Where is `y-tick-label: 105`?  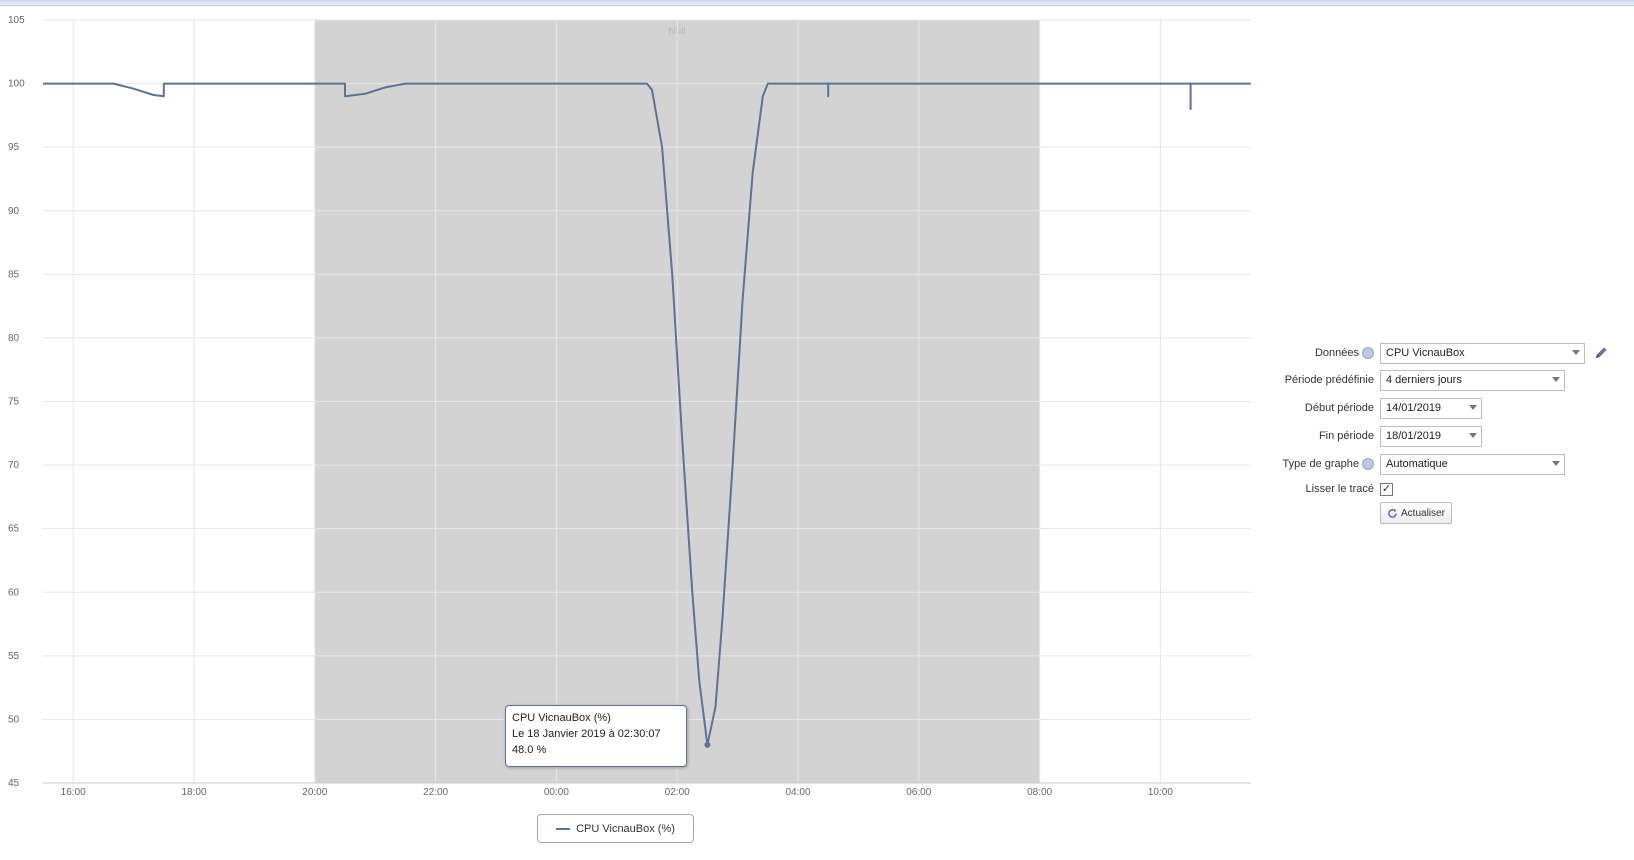 y-tick-label: 105 is located at coordinates (16, 20).